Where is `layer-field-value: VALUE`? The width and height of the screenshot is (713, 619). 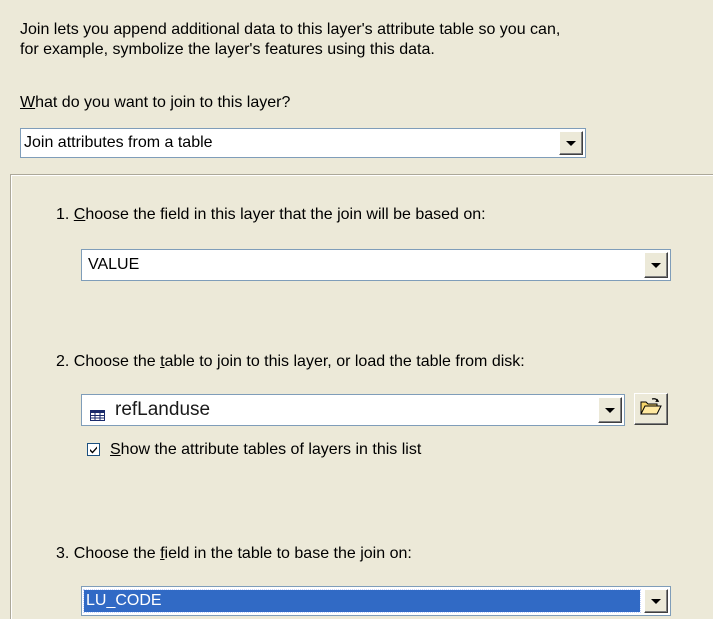 layer-field-value: VALUE is located at coordinates (114, 264).